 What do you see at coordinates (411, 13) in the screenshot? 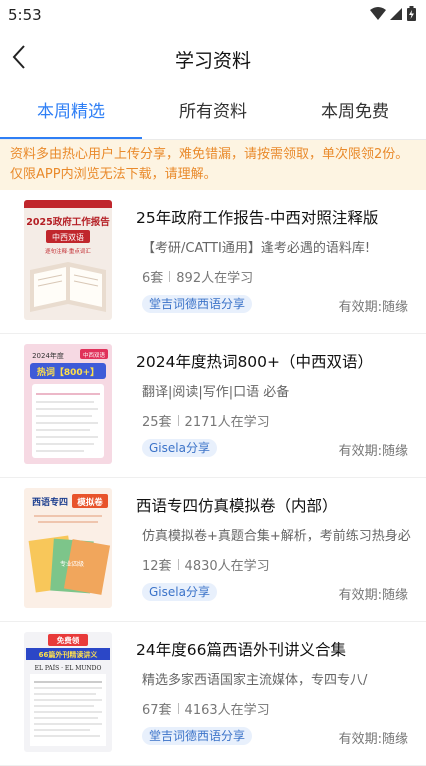
I see `battery-icon` at bounding box center [411, 13].